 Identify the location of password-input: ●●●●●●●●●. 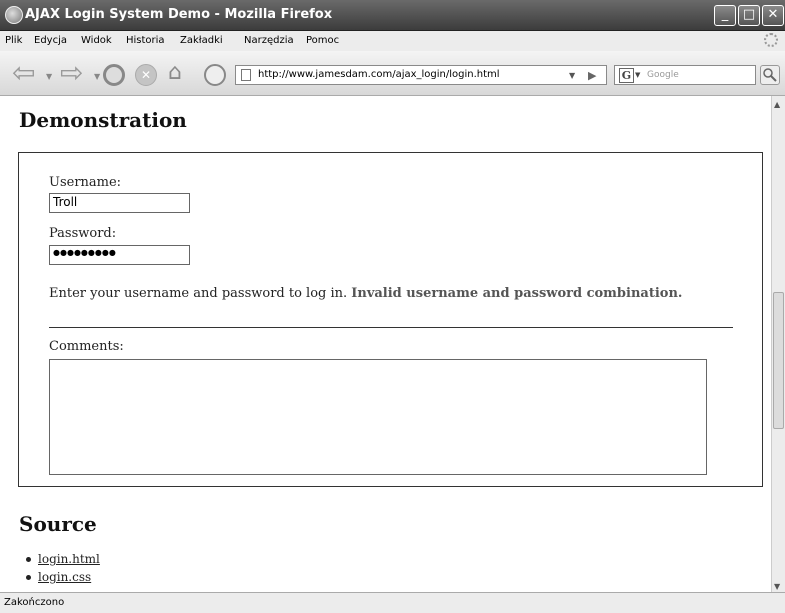
(119, 255).